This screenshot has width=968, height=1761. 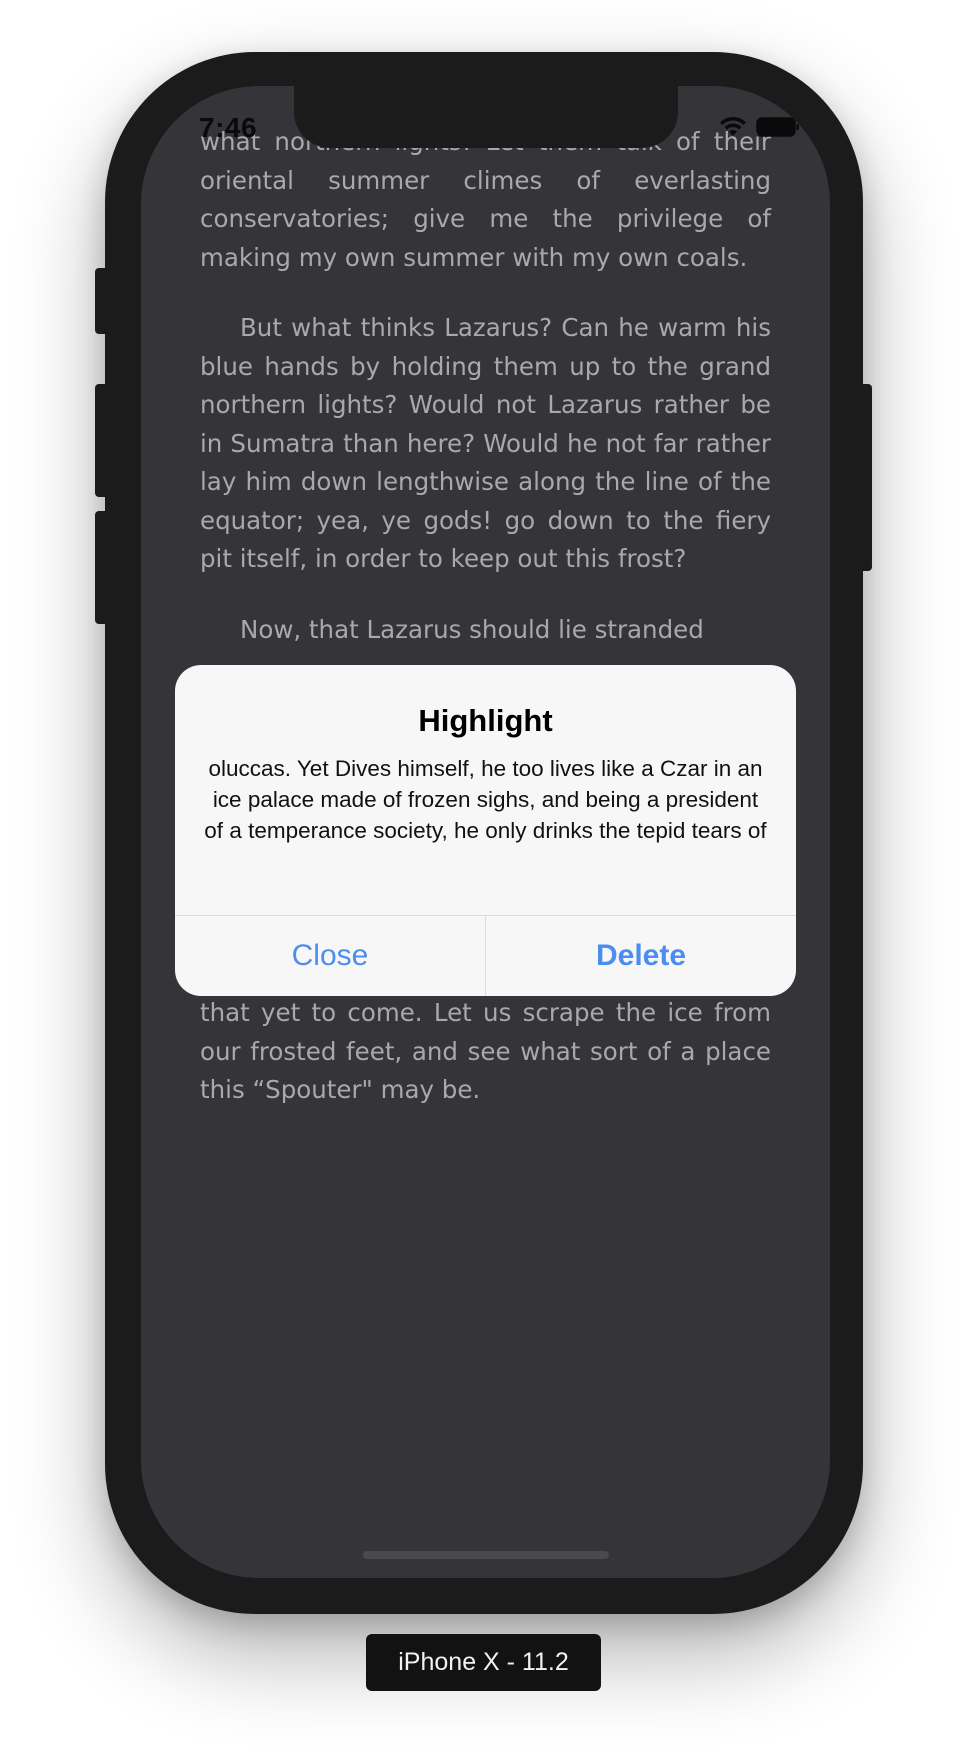 I want to click on home-indicator, so click(x=486, y=1555).